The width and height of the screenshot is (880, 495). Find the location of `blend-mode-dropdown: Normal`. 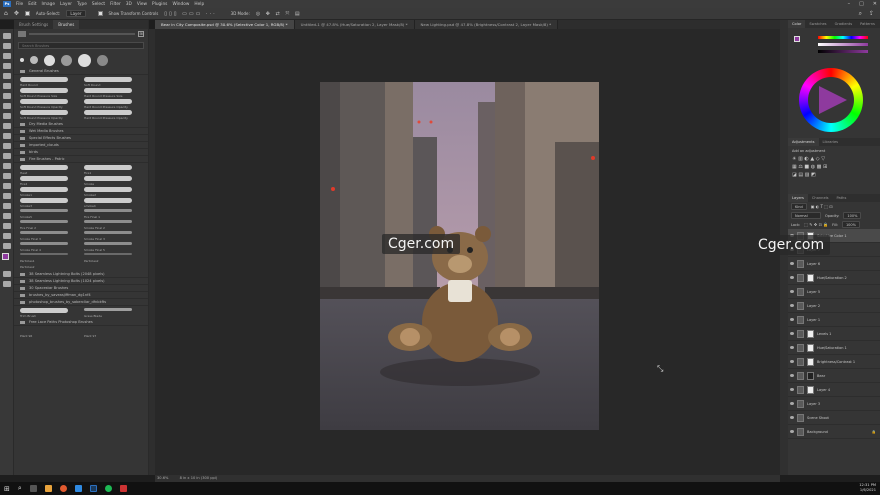

blend-mode-dropdown: Normal is located at coordinates (806, 215).